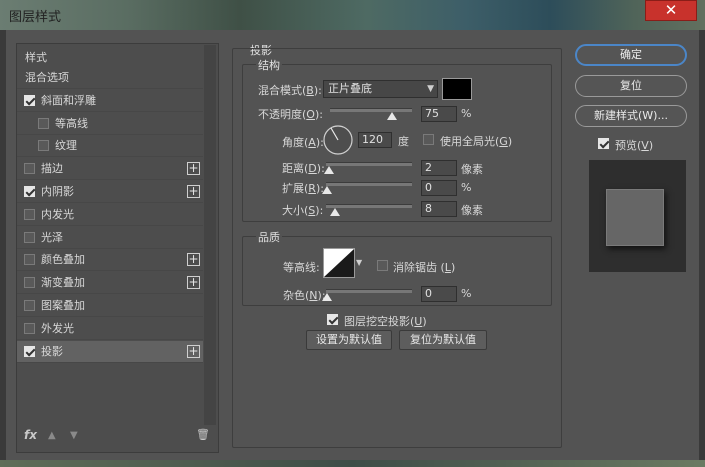  Describe the element at coordinates (360, 263) in the screenshot. I see `contour-dropdown-chevron-icon: ▼` at that location.